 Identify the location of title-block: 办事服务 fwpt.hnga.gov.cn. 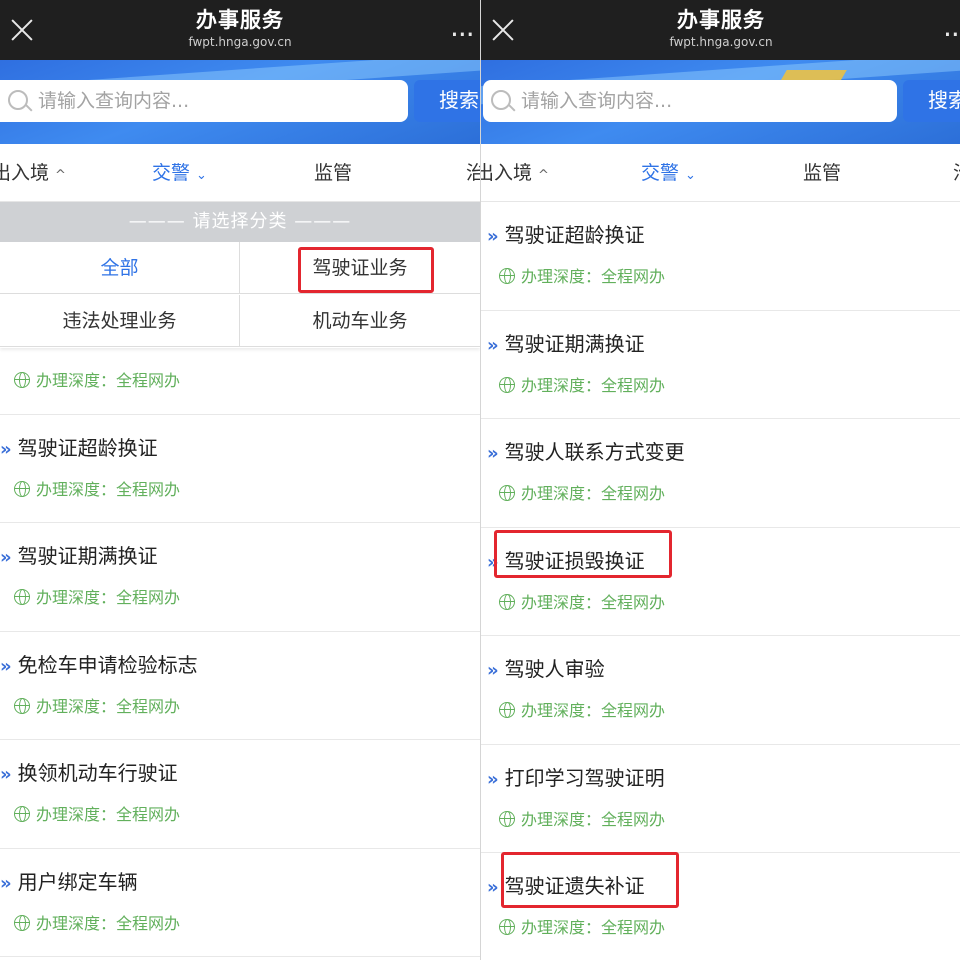
(721, 28).